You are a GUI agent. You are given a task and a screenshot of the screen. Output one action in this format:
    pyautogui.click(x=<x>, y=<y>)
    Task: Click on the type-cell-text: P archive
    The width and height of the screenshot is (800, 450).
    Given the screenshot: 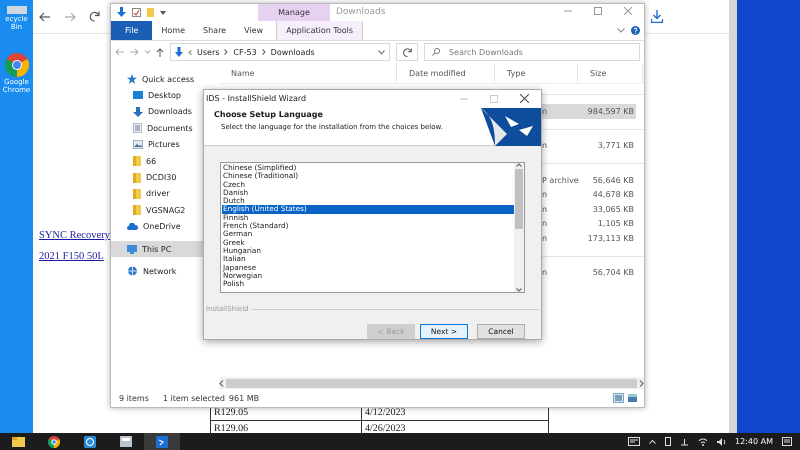 What is the action you would take?
    pyautogui.click(x=560, y=180)
    